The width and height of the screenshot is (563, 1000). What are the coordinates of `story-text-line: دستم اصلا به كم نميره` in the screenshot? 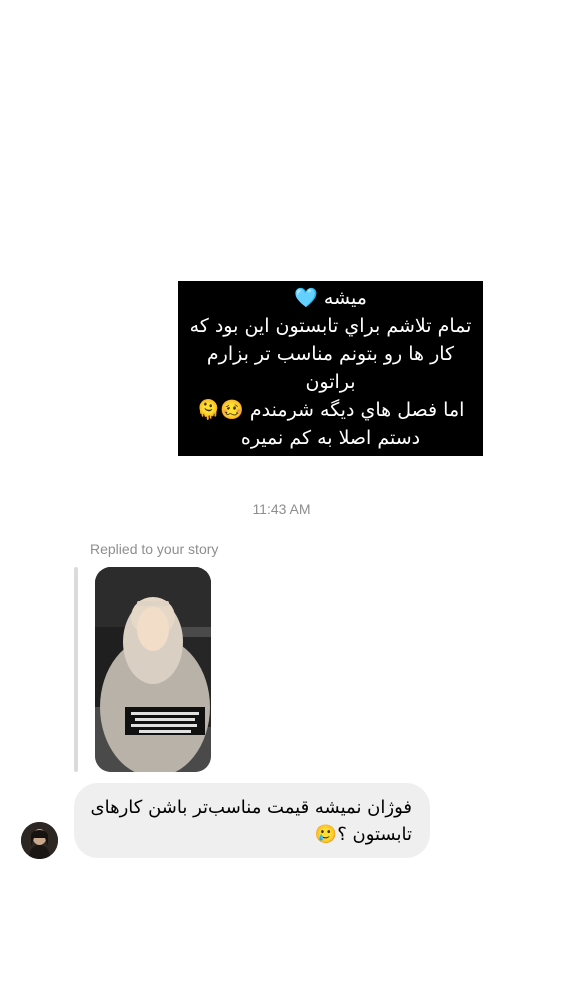 It's located at (330, 438).